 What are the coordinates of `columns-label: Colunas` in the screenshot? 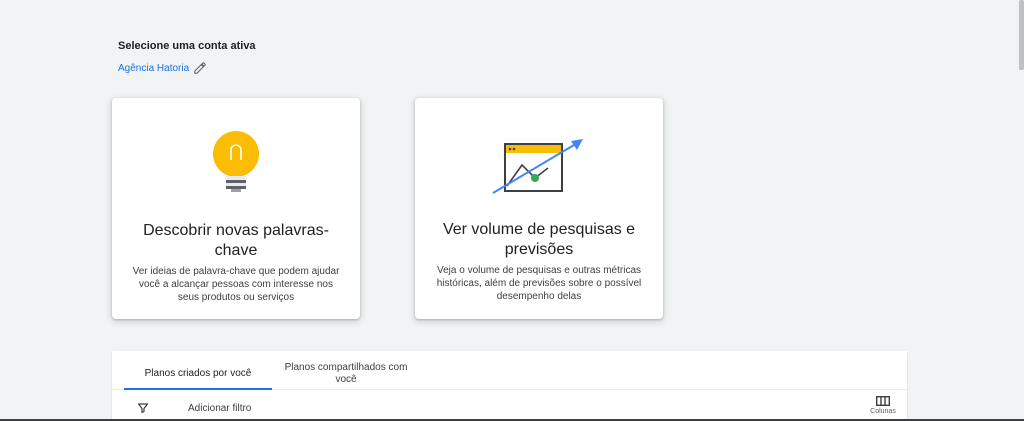 It's located at (883, 411).